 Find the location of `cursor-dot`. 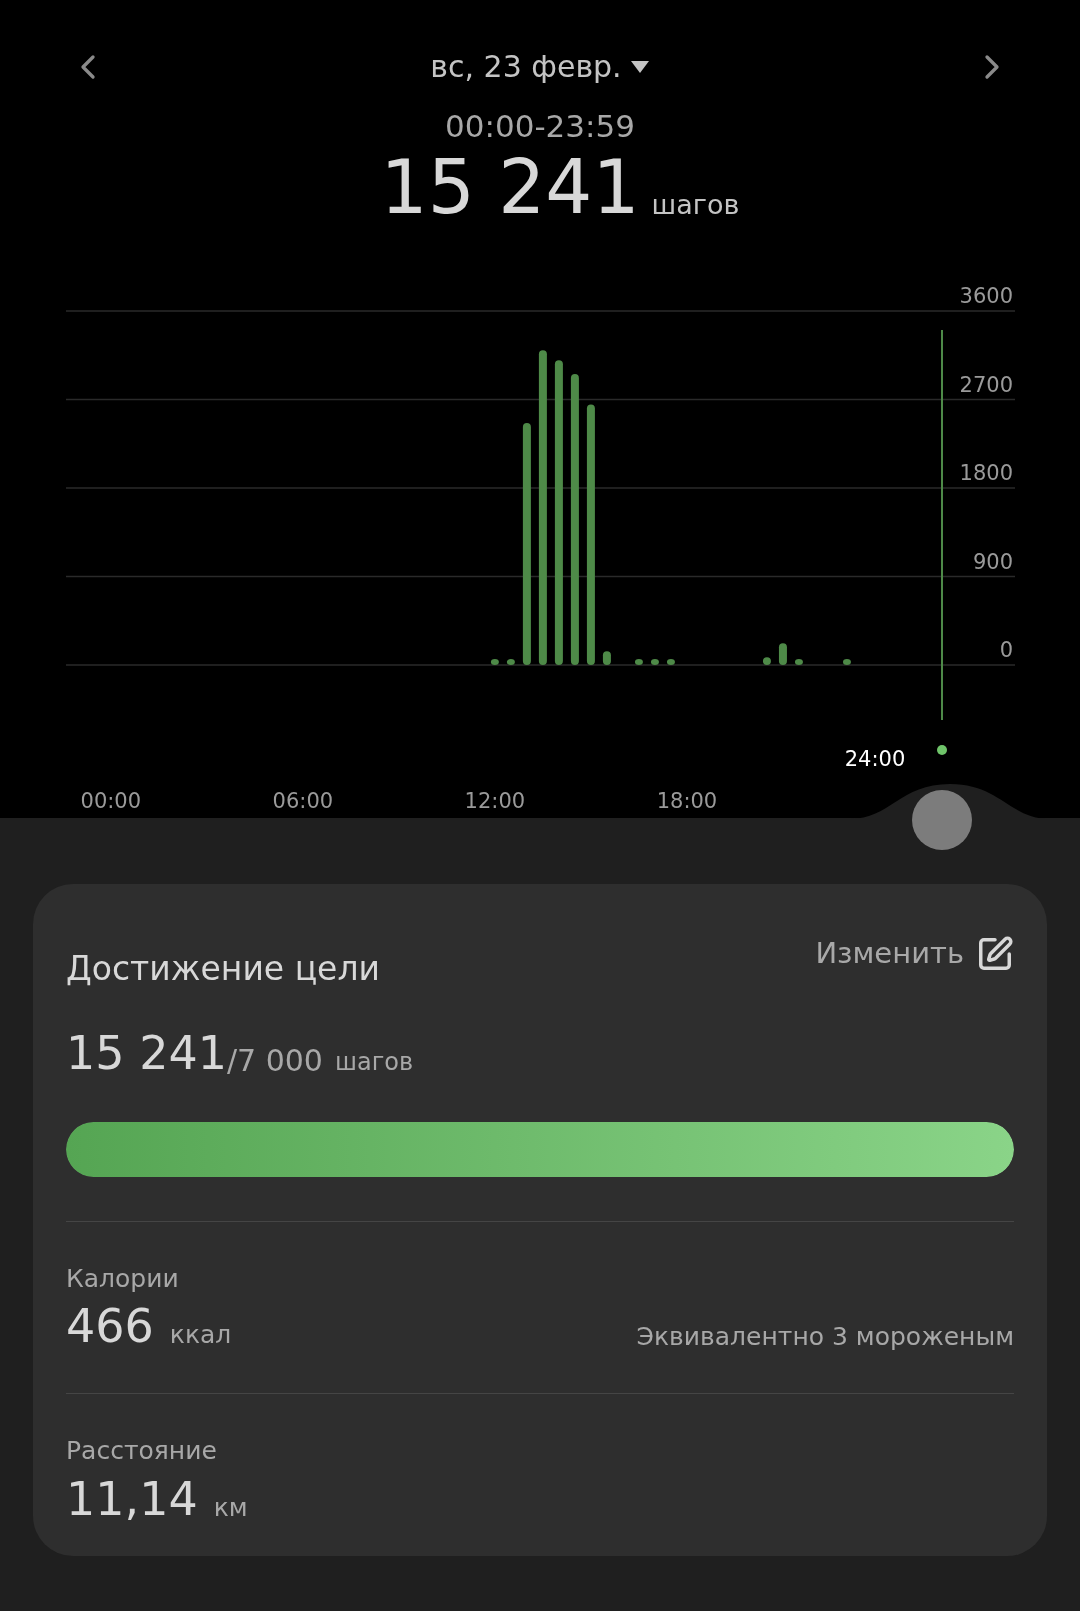

cursor-dot is located at coordinates (942, 750).